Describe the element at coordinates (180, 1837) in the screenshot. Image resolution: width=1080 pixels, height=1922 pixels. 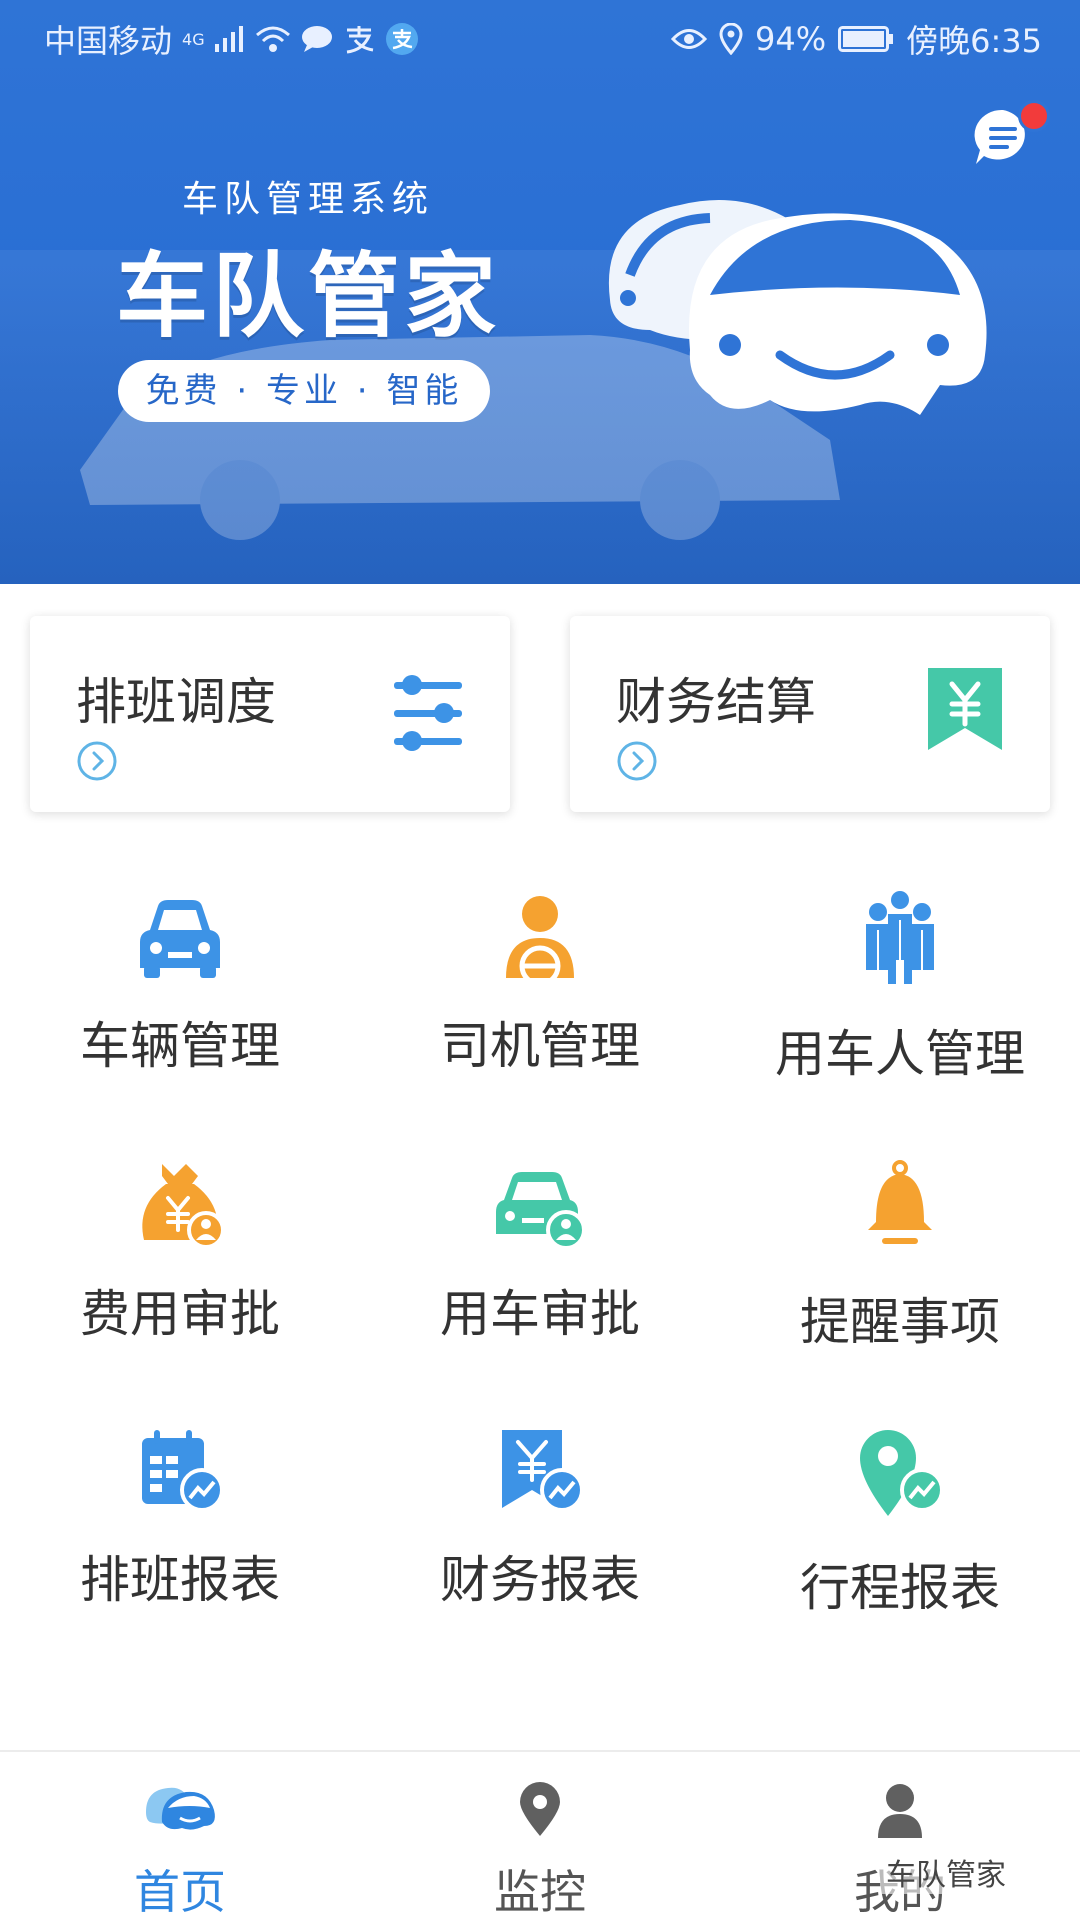
I see `tab-home: 首页` at that location.